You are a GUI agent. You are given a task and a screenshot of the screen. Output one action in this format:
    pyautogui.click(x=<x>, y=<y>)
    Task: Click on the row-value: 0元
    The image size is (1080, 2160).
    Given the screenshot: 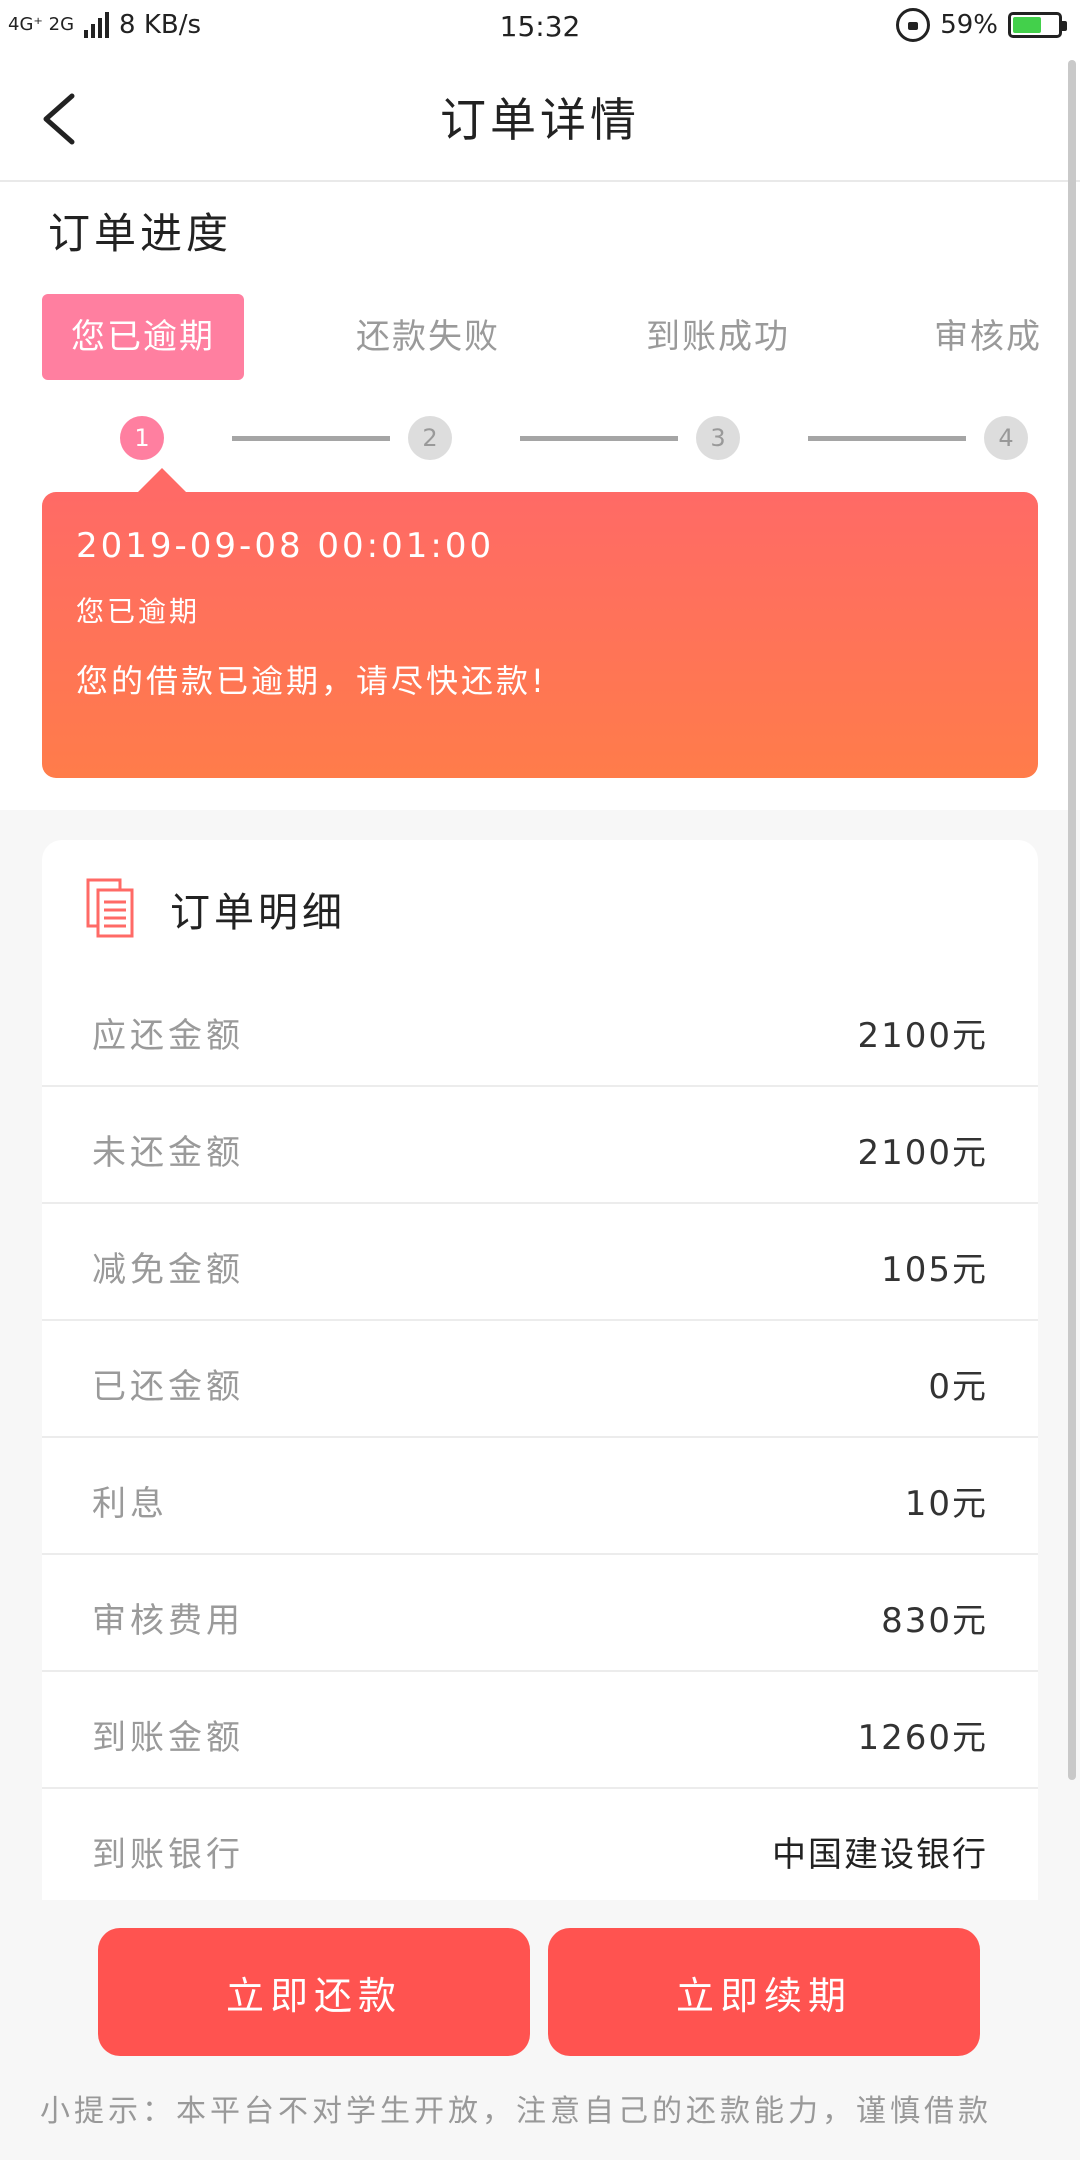 What is the action you would take?
    pyautogui.click(x=958, y=1387)
    